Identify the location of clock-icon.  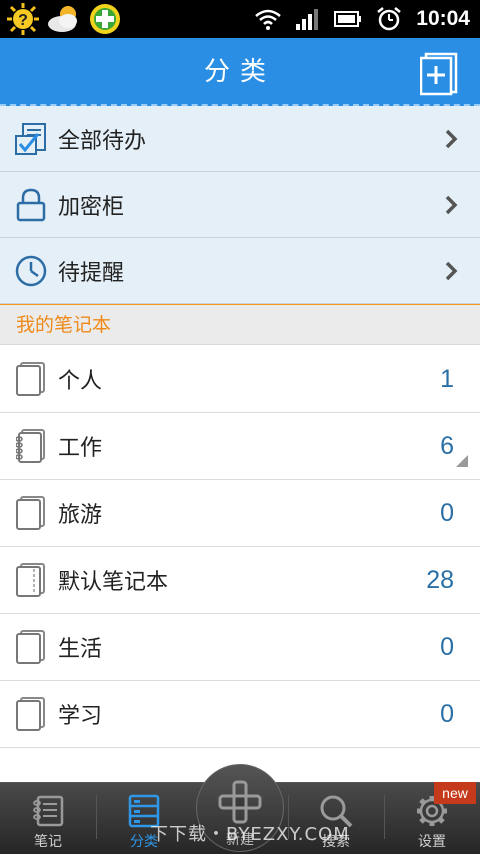
(31, 270).